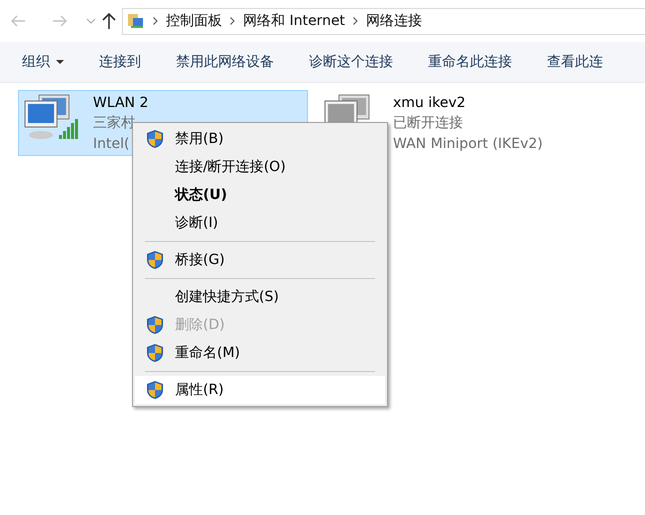 This screenshot has height=515, width=645. What do you see at coordinates (430, 103) in the screenshot?
I see `connection-name: xmu ikev2` at bounding box center [430, 103].